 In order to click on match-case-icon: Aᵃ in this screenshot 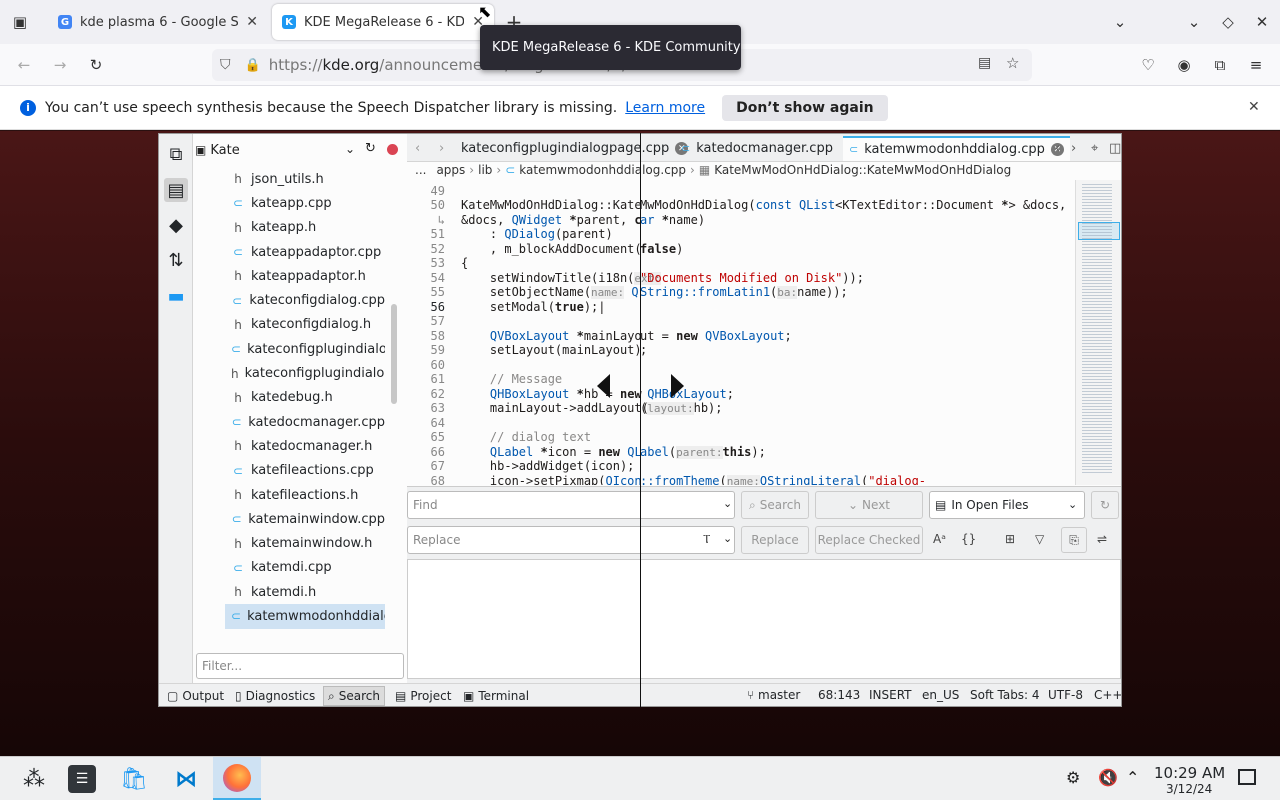, I will do `click(939, 539)`.